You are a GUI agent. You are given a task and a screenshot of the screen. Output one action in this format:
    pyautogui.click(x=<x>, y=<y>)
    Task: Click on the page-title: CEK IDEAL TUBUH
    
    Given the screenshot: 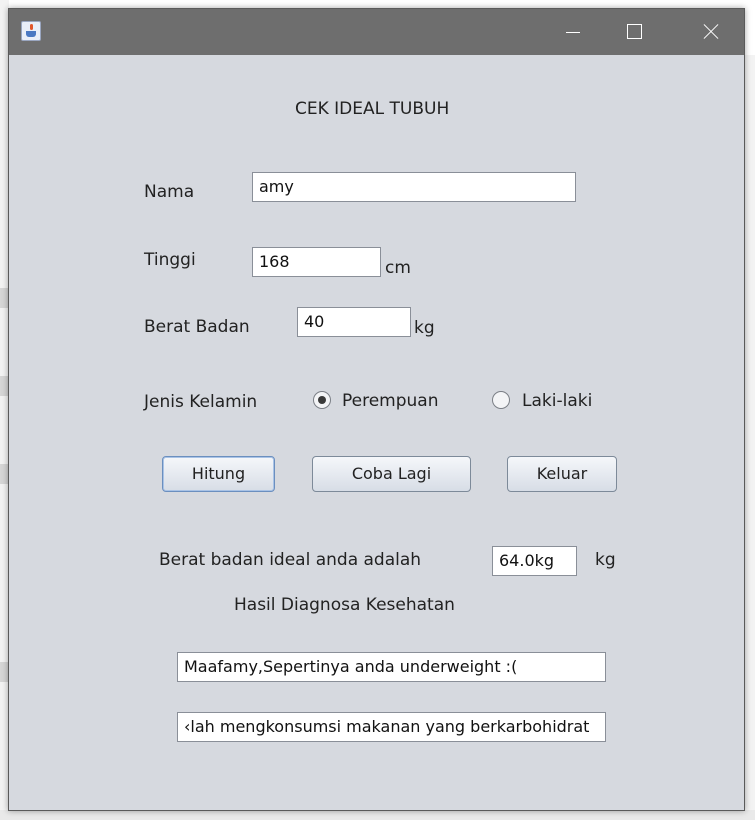 What is the action you would take?
    pyautogui.click(x=372, y=109)
    